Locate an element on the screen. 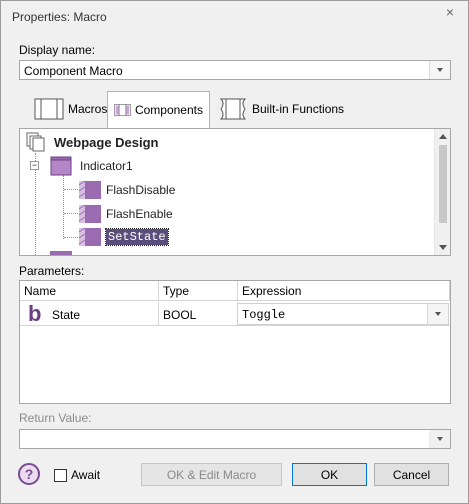  tree-scrollbar is located at coordinates (442, 192).